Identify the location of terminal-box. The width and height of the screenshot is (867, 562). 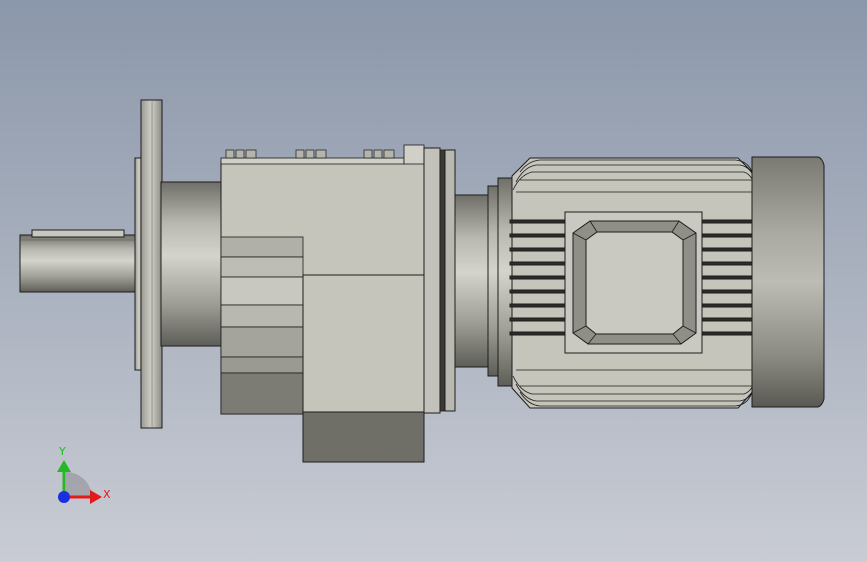
(633, 282).